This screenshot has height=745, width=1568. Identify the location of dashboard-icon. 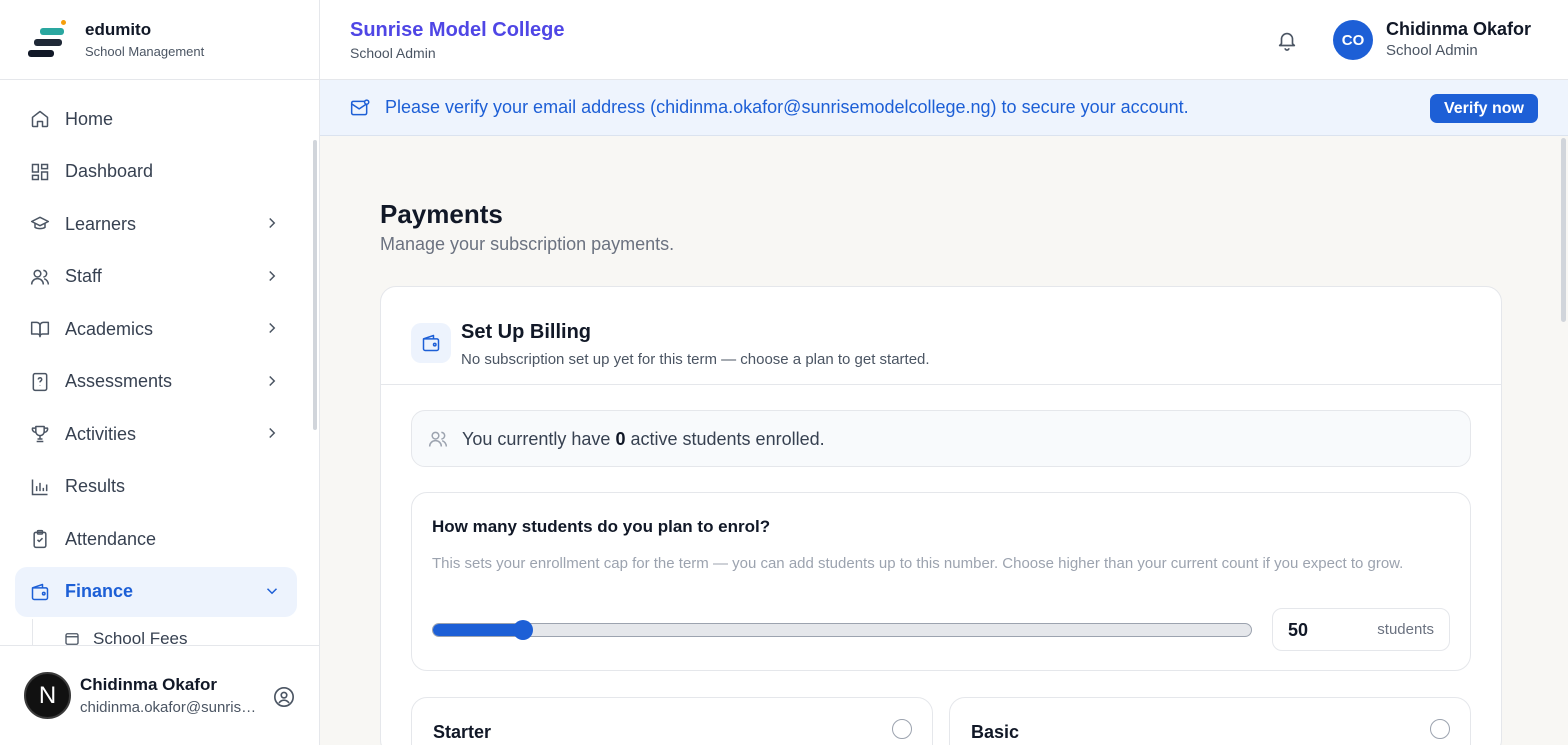
(40, 172).